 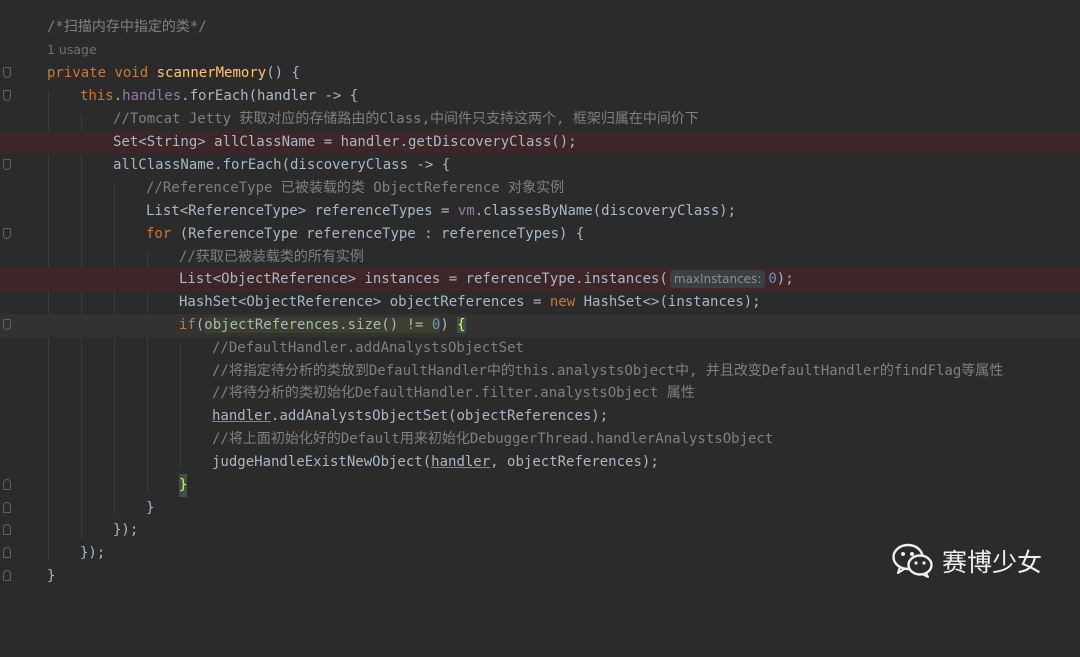 What do you see at coordinates (562, 302) in the screenshot?
I see `keyword: new` at bounding box center [562, 302].